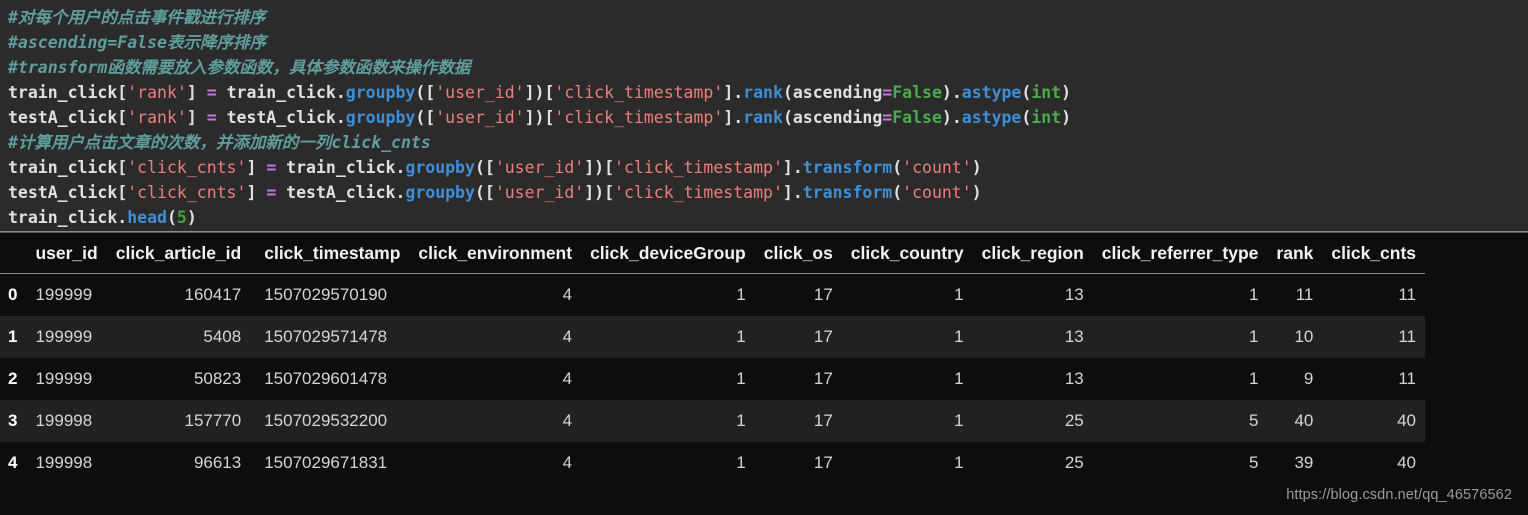  Describe the element at coordinates (68, 217) in the screenshot. I see `code-token-plain: train_click.` at that location.